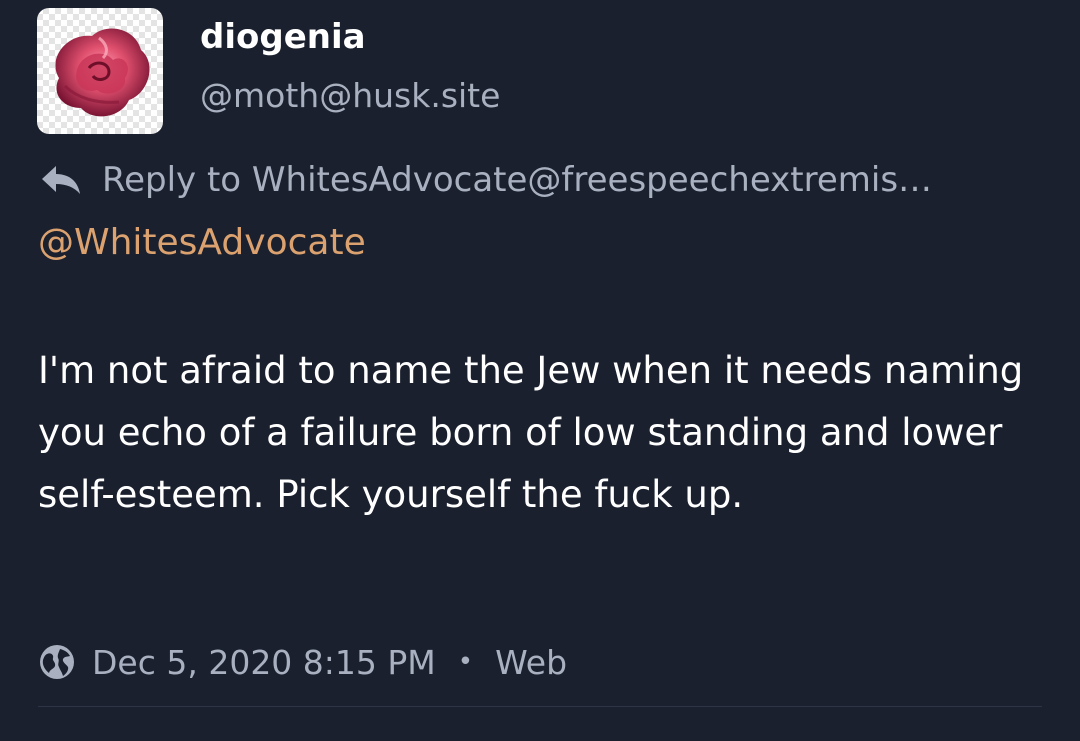 The image size is (1080, 741). I want to click on author-handle: @moth@husk.site, so click(350, 95).